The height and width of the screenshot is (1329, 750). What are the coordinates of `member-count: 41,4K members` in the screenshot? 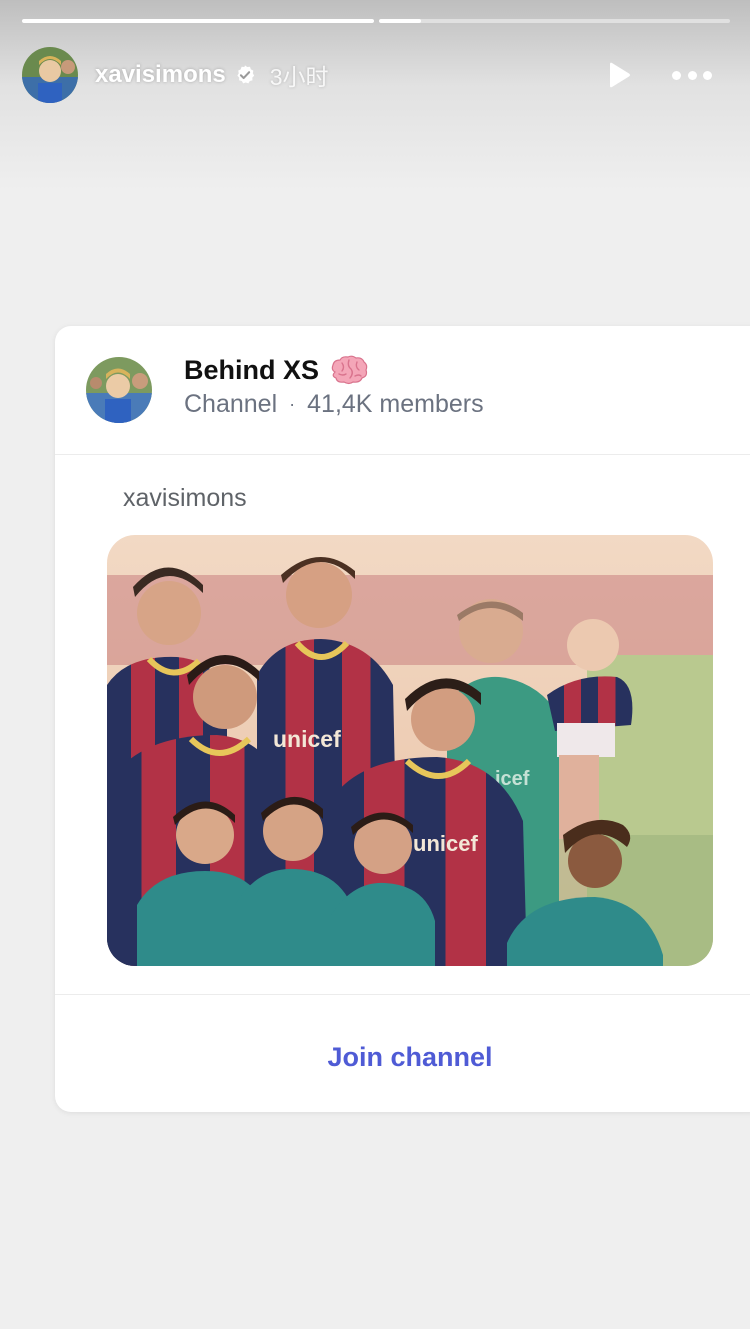 It's located at (395, 404).